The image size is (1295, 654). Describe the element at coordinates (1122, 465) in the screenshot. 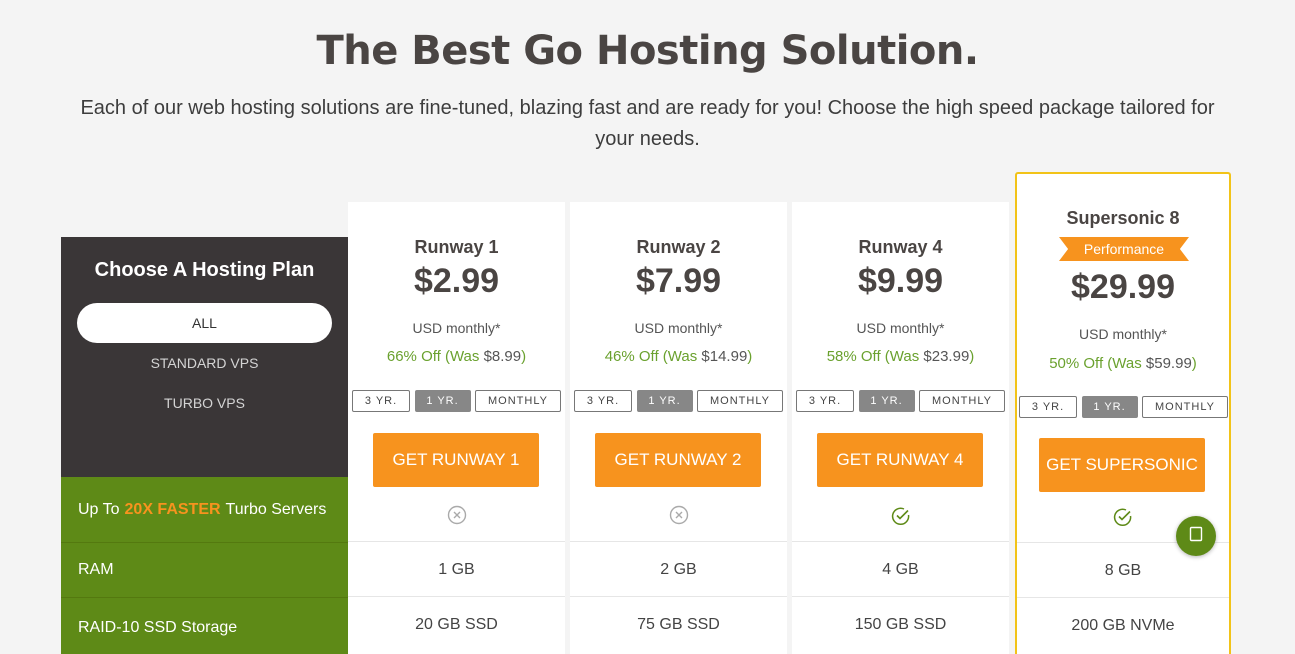

I see `get-supersonic-button: GET SUPERSONIC` at that location.